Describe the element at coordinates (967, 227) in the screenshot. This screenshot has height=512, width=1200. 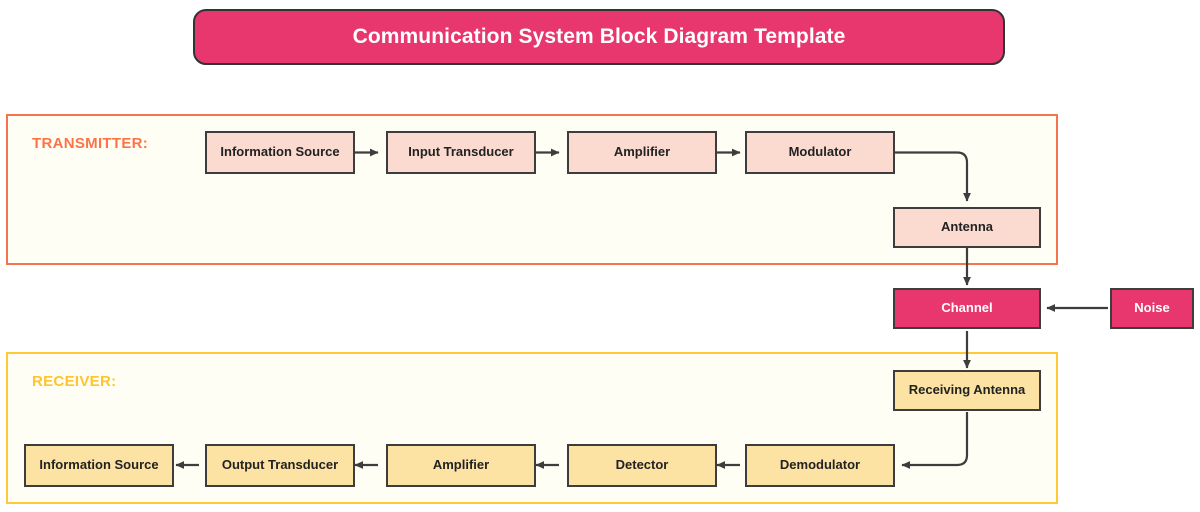
I see `node-tx-antenna: Antenna` at that location.